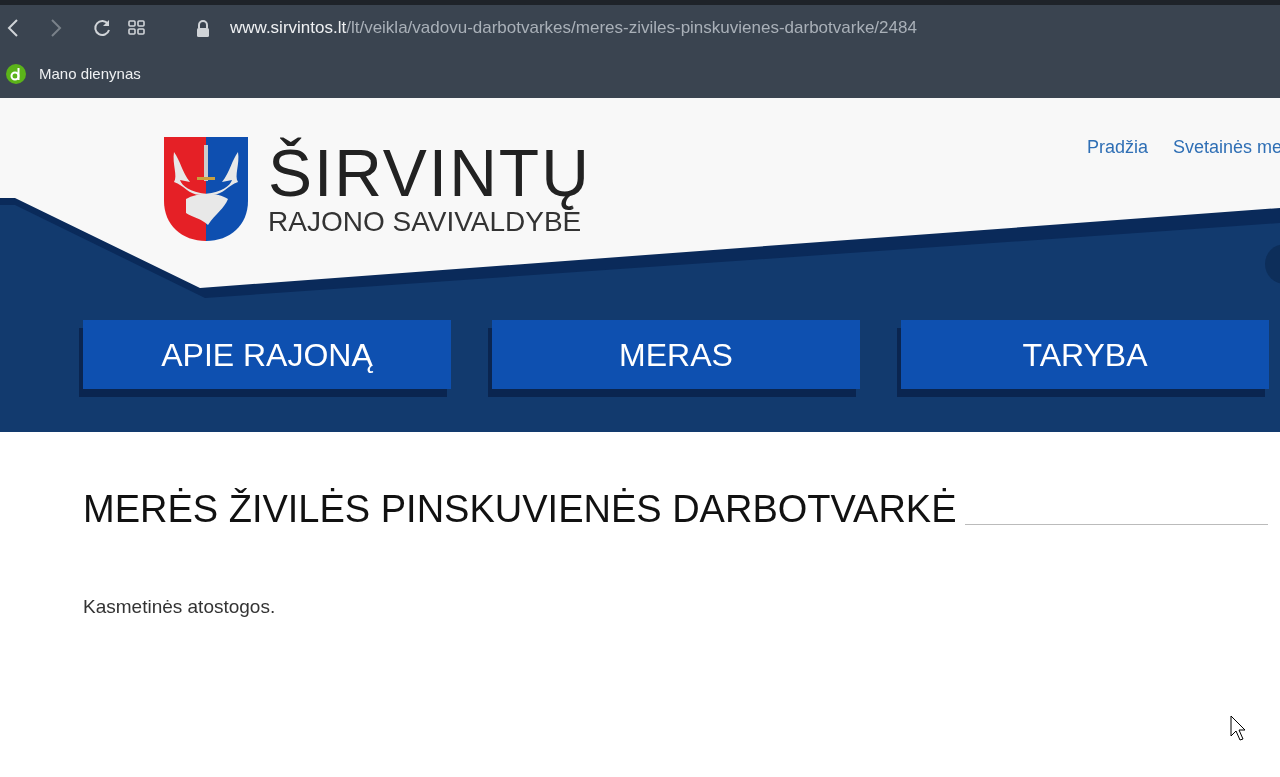 This screenshot has height=777, width=1280. I want to click on back-icon, so click(13, 28).